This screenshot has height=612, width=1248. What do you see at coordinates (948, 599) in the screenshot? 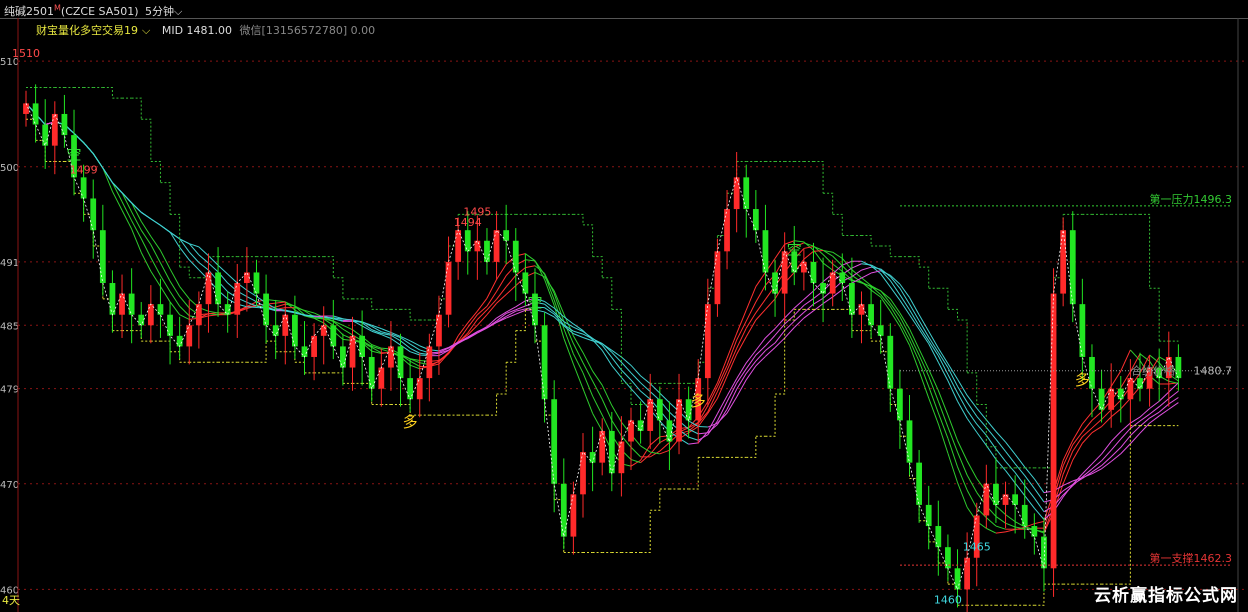
I see `extreme-label: 1460` at bounding box center [948, 599].